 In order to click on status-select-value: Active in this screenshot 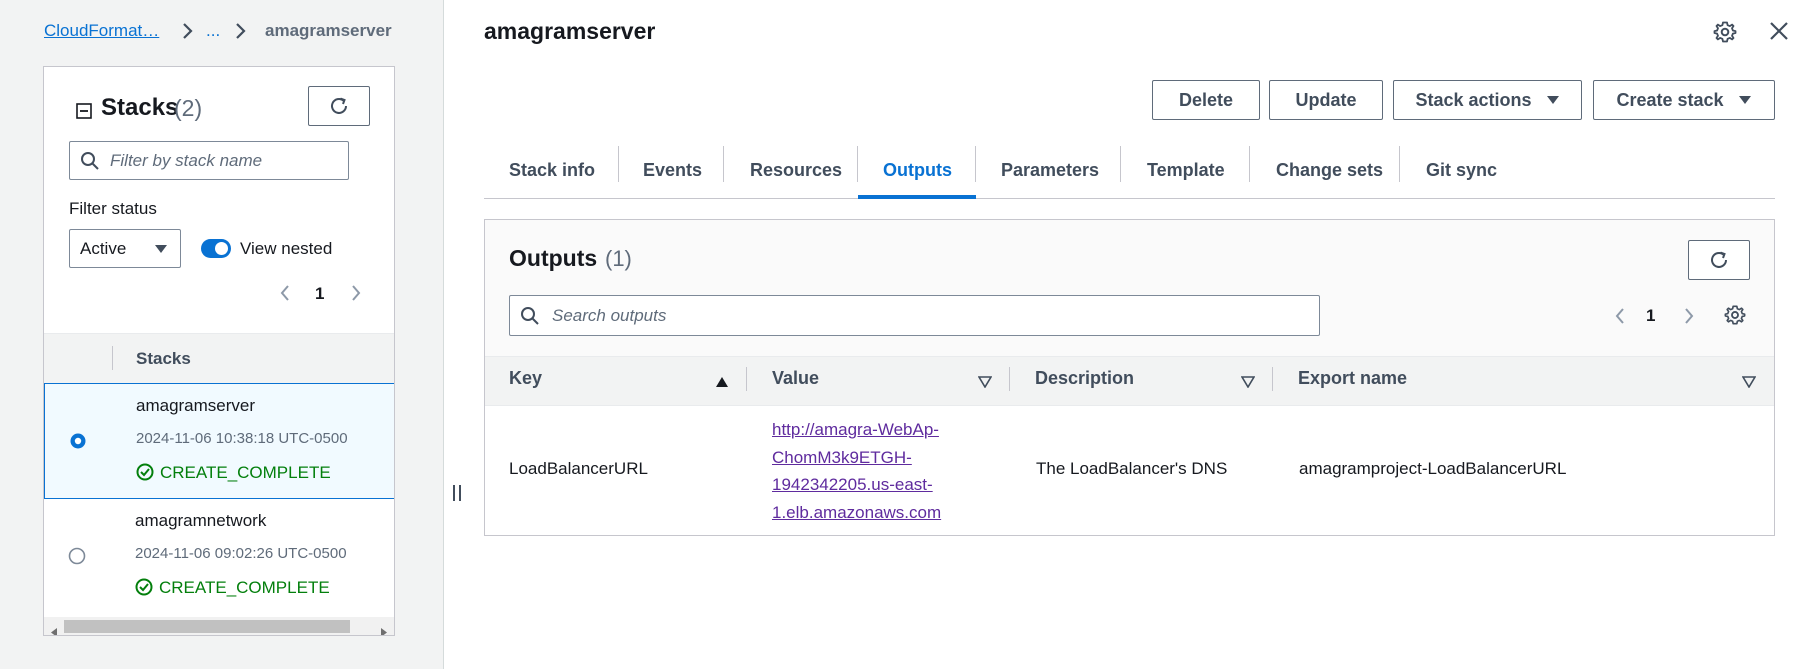, I will do `click(103, 248)`.